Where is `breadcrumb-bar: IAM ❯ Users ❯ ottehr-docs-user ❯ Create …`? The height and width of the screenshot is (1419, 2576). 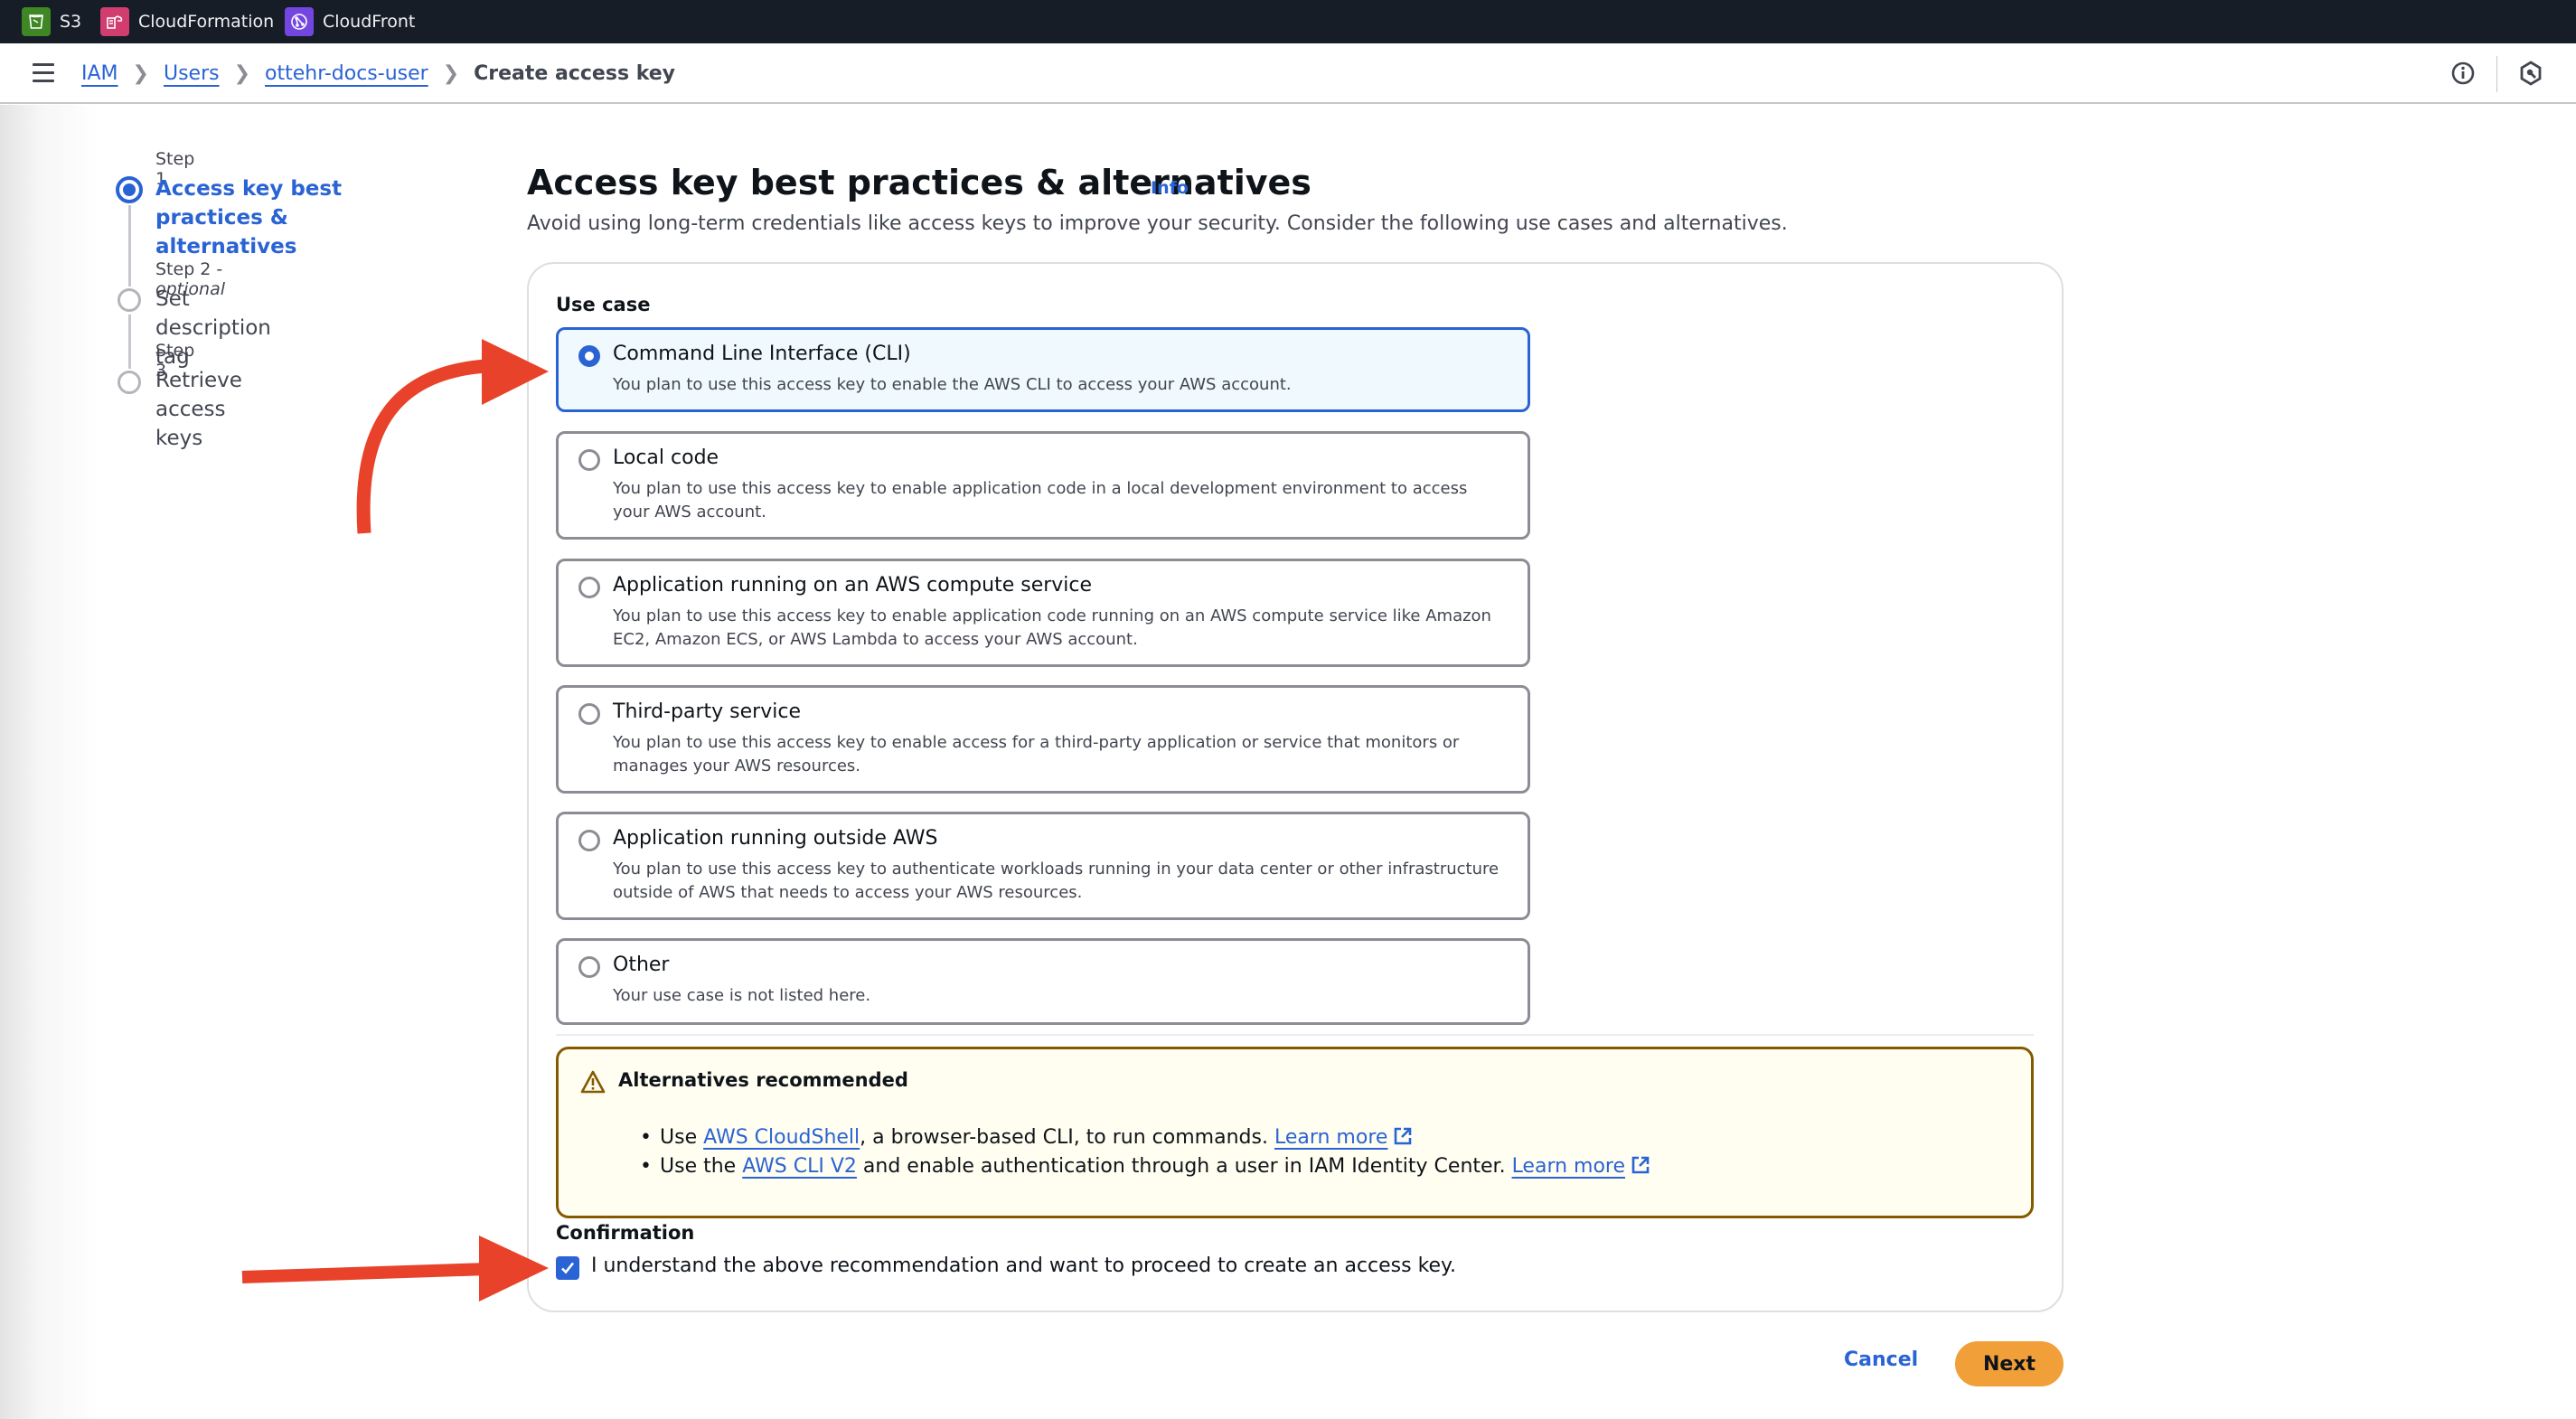 breadcrumb-bar: IAM ❯ Users ❯ ottehr-docs-user ❯ Create … is located at coordinates (1288, 73).